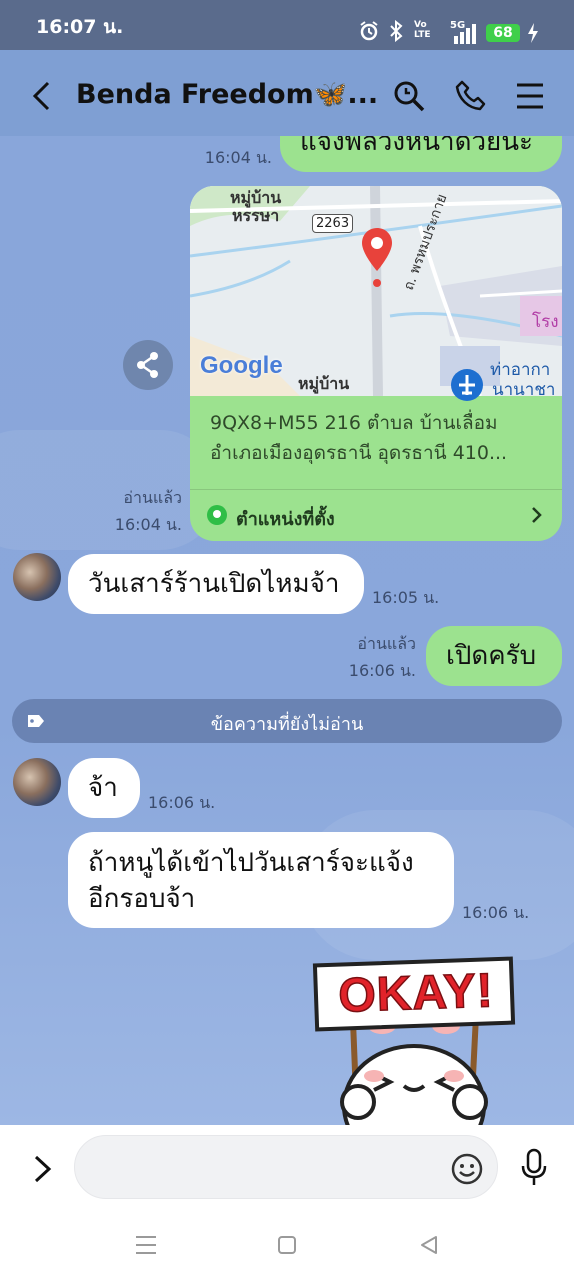 This screenshot has height=1280, width=574. I want to click on search-icon, so click(409, 98).